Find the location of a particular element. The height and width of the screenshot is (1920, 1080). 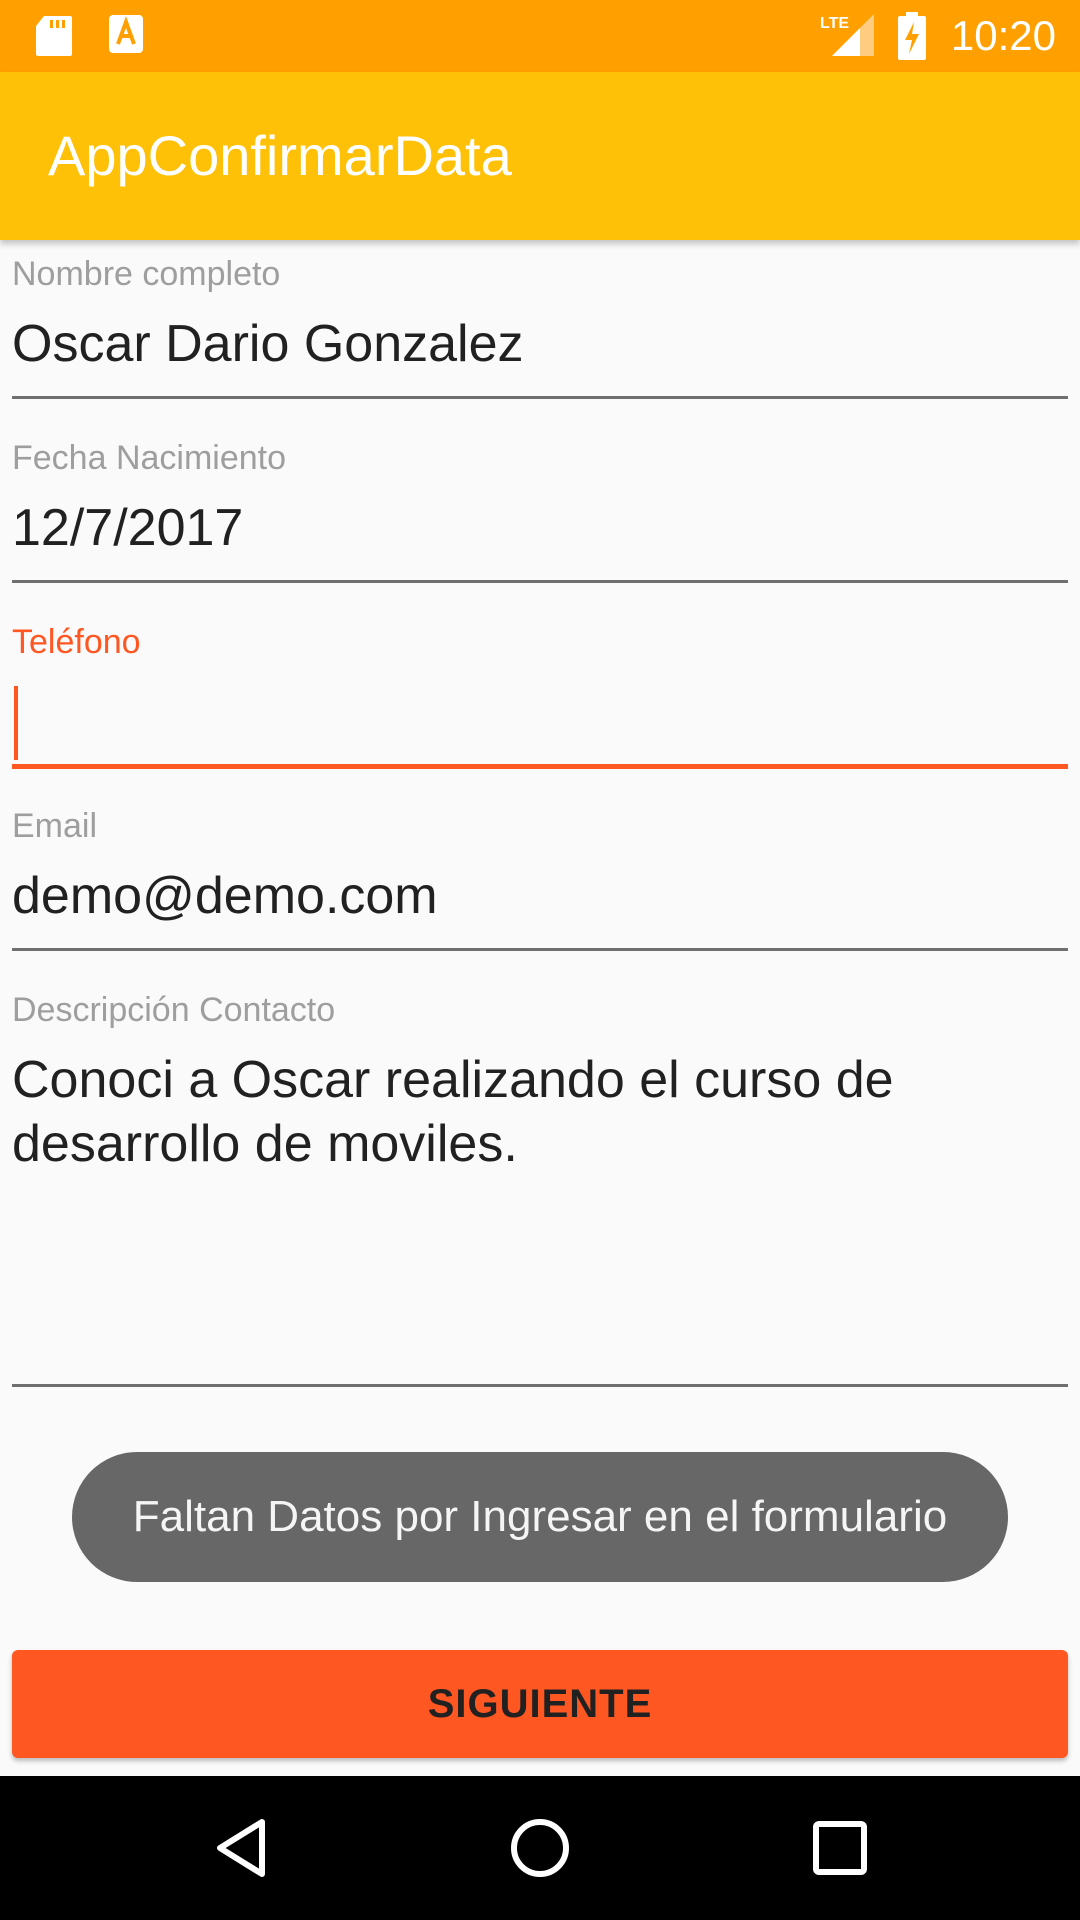

email-field: Email demo@demo.com is located at coordinates (540, 879).